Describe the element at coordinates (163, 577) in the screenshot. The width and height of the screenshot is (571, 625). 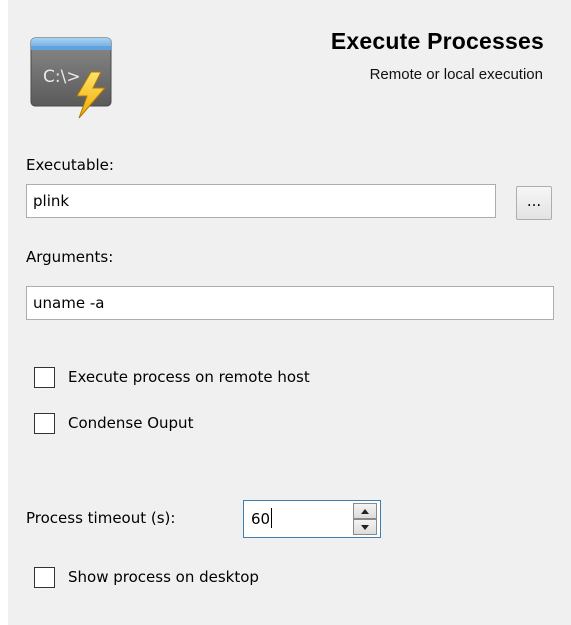
I see `show-desktop-label: Show process on desktop` at that location.